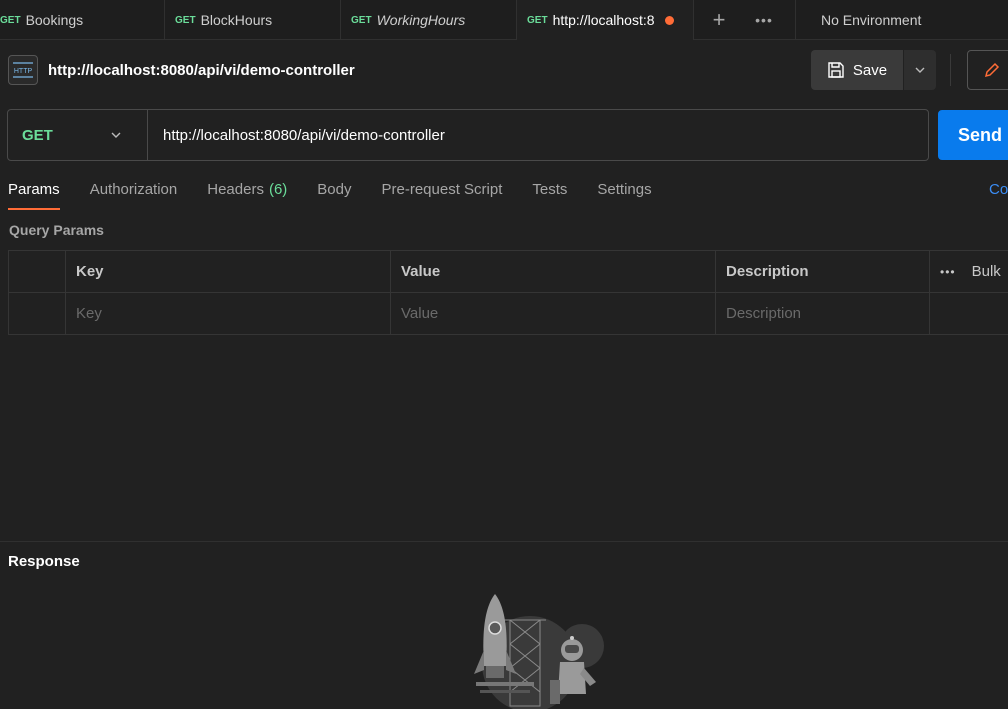  What do you see at coordinates (504, 541) in the screenshot?
I see `response-divider` at bounding box center [504, 541].